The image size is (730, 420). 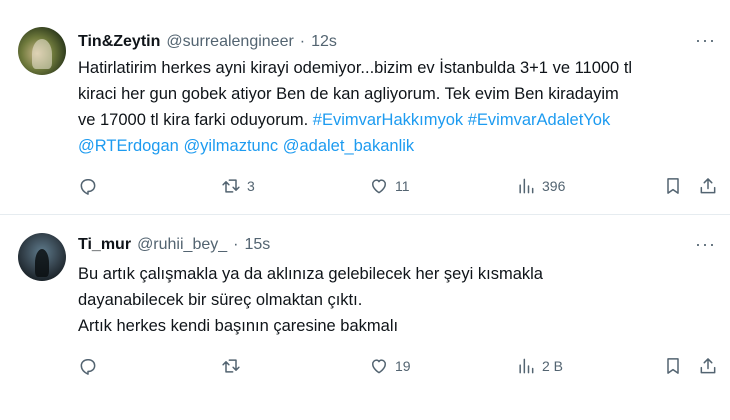 I want to click on tweet-text-line: @RTErdogan @yilmaztunc @adalet_bakanlik, so click(x=398, y=146).